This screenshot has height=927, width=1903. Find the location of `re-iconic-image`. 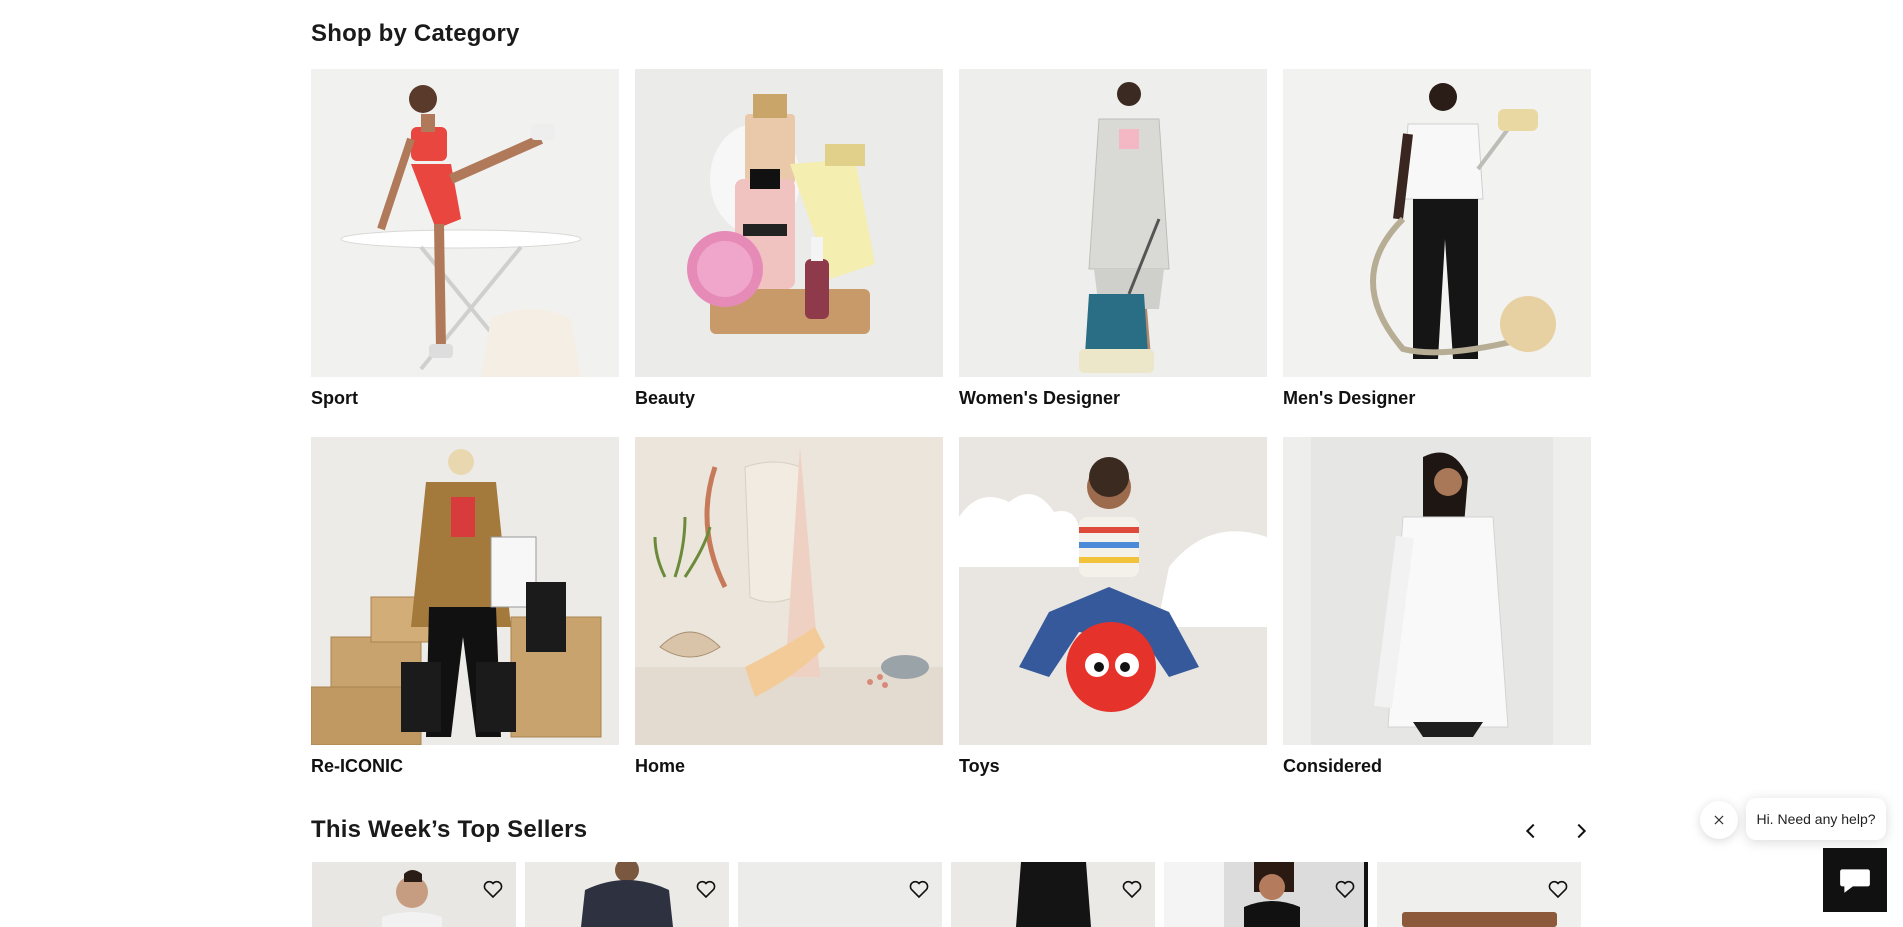

re-iconic-image is located at coordinates (465, 591).